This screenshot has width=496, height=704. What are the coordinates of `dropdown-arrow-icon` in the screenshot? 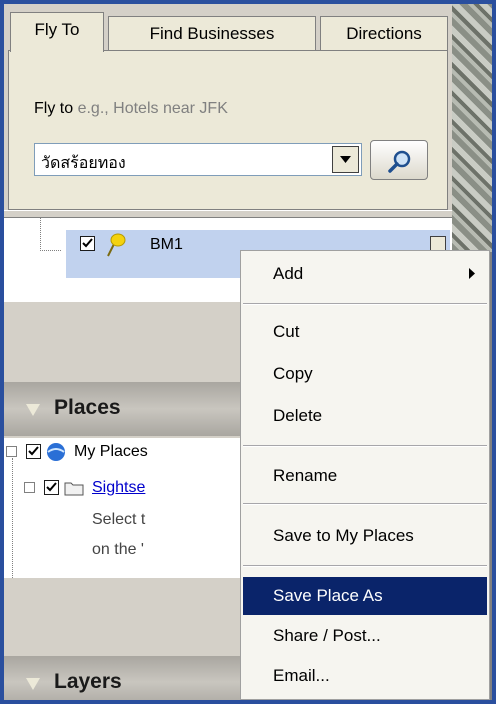 It's located at (345, 159).